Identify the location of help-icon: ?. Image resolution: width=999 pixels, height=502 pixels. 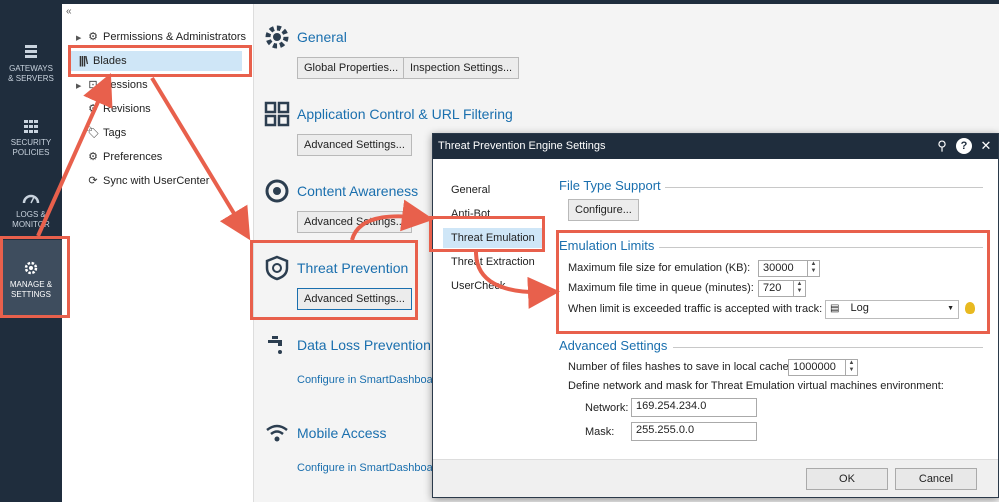
(964, 146).